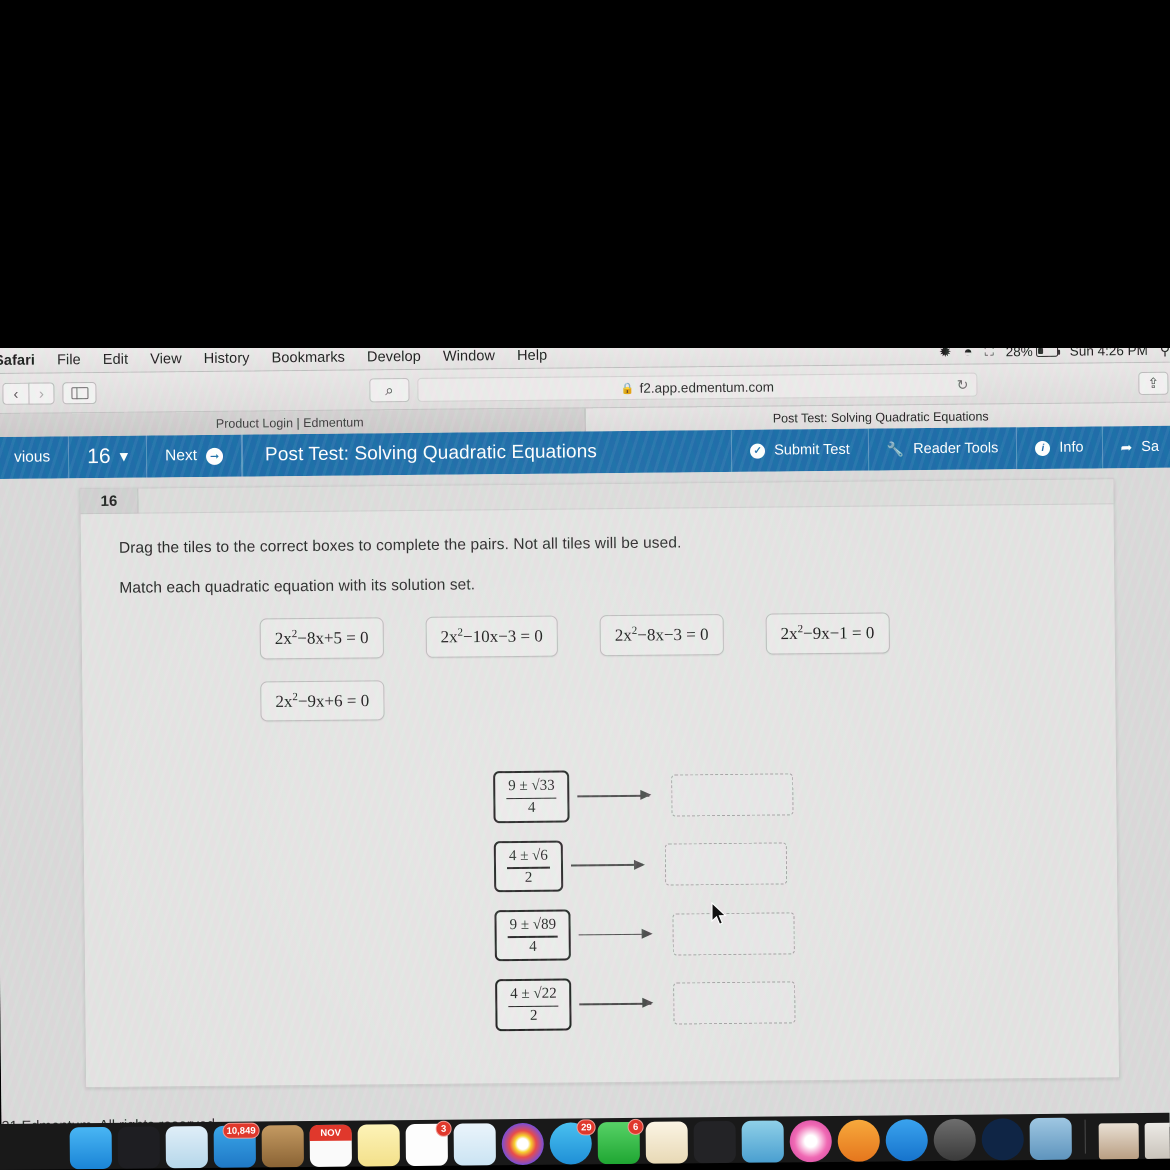 This screenshot has height=1170, width=1170. Describe the element at coordinates (532, 796) in the screenshot. I see `fraction-tile: 9 ± √33 4` at that location.